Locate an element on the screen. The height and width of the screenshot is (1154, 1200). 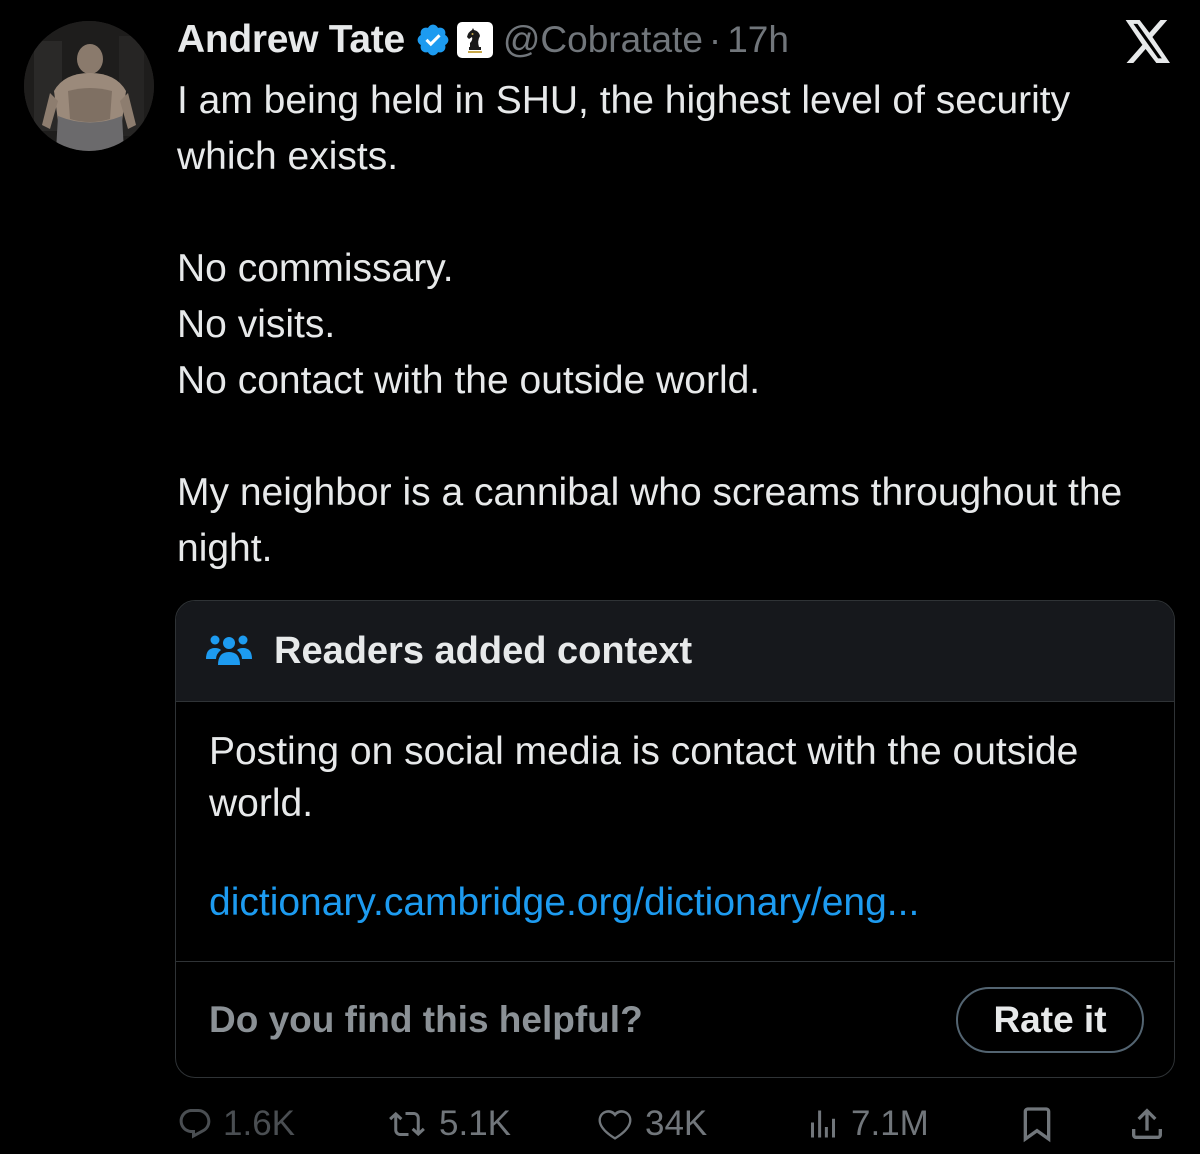
like-count: 34K is located at coordinates (676, 1123).